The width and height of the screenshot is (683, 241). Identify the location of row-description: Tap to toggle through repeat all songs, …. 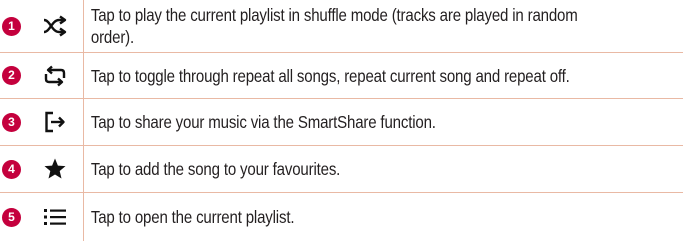
(330, 75).